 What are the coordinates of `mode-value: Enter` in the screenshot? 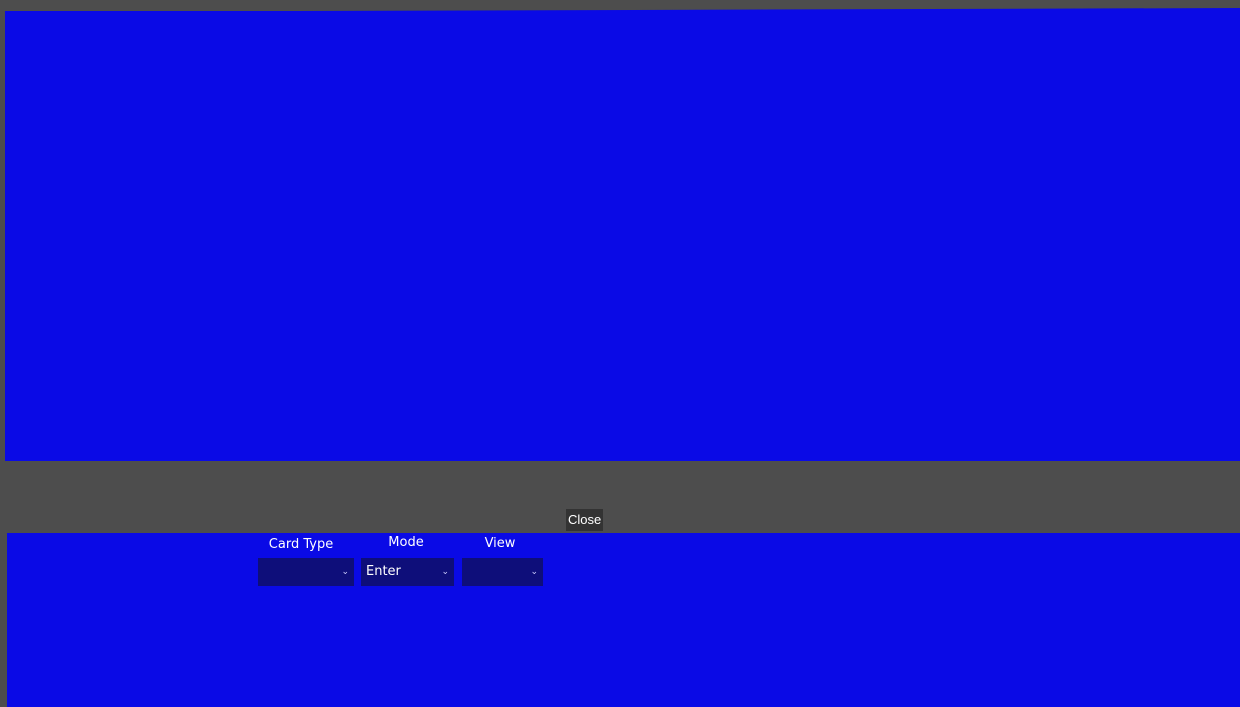 It's located at (383, 571).